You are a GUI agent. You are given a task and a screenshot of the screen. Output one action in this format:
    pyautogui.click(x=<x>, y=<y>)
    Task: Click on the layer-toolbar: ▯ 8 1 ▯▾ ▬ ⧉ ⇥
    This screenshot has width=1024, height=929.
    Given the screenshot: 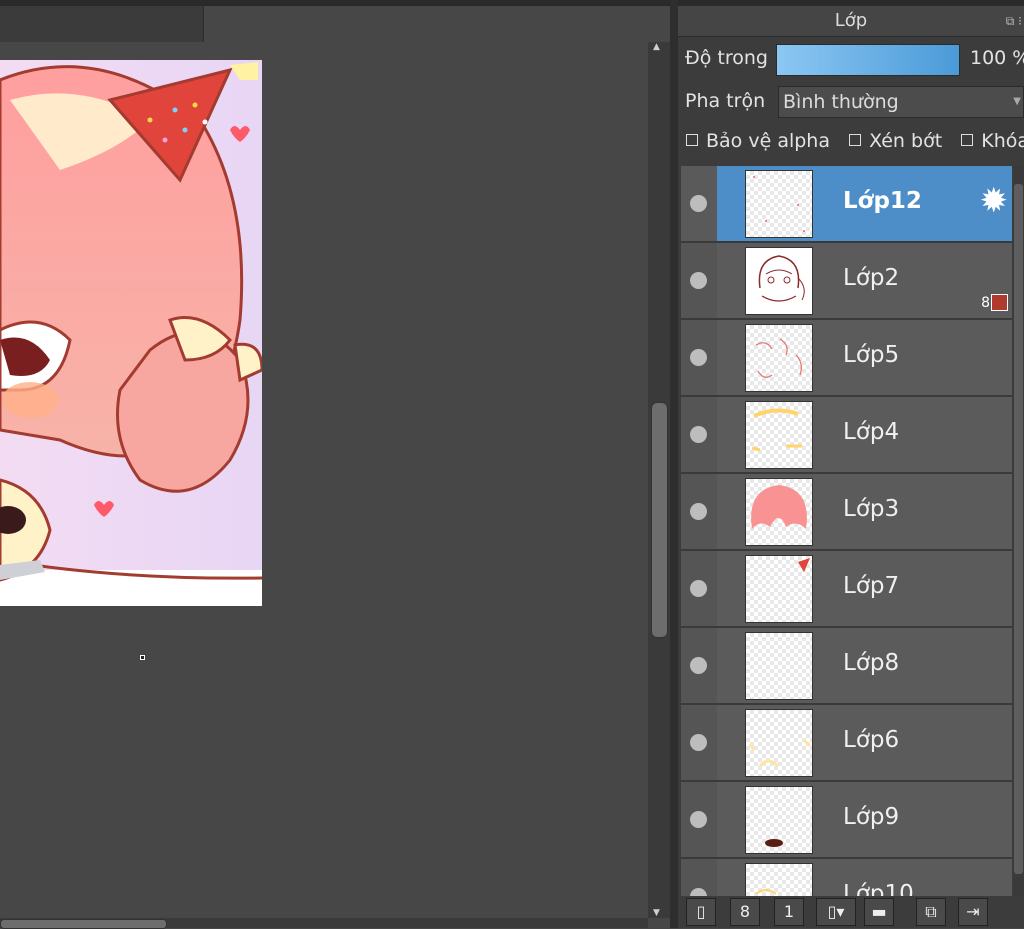 What is the action you would take?
    pyautogui.click(x=851, y=912)
    